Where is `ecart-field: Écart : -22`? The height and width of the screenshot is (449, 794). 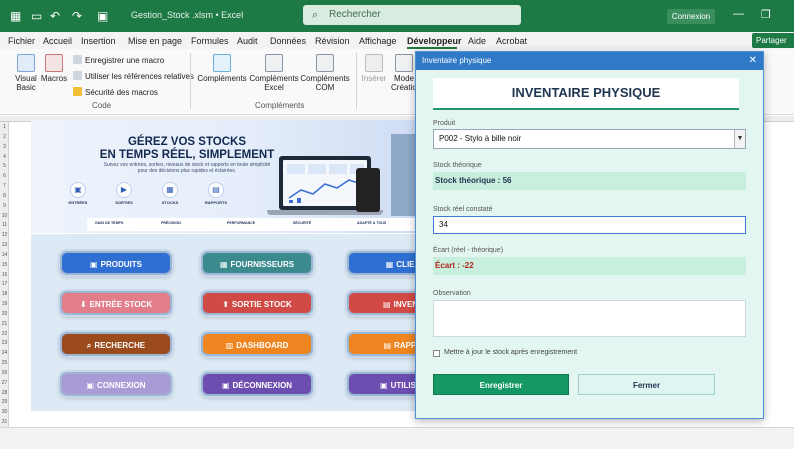
ecart-field: Écart : -22 is located at coordinates (589, 266).